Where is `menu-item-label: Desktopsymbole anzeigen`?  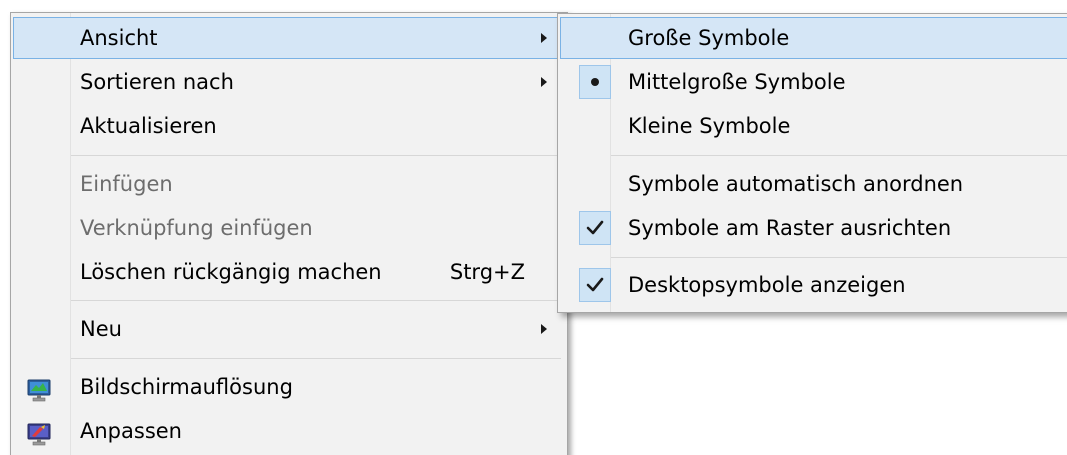
menu-item-label: Desktopsymbole anzeigen is located at coordinates (767, 285).